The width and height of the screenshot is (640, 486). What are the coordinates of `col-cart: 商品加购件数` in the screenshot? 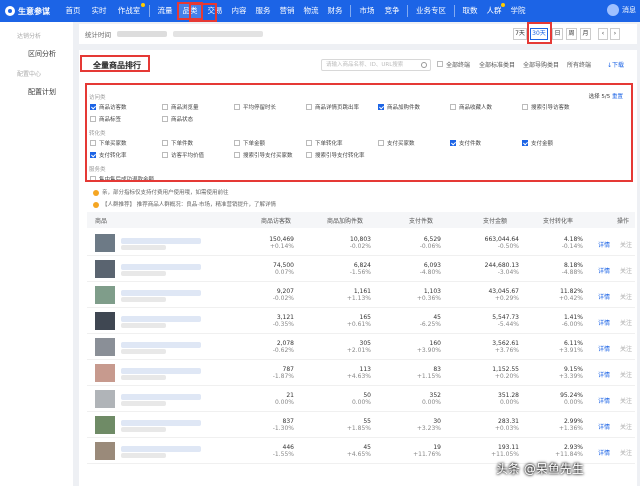 It's located at (345, 220).